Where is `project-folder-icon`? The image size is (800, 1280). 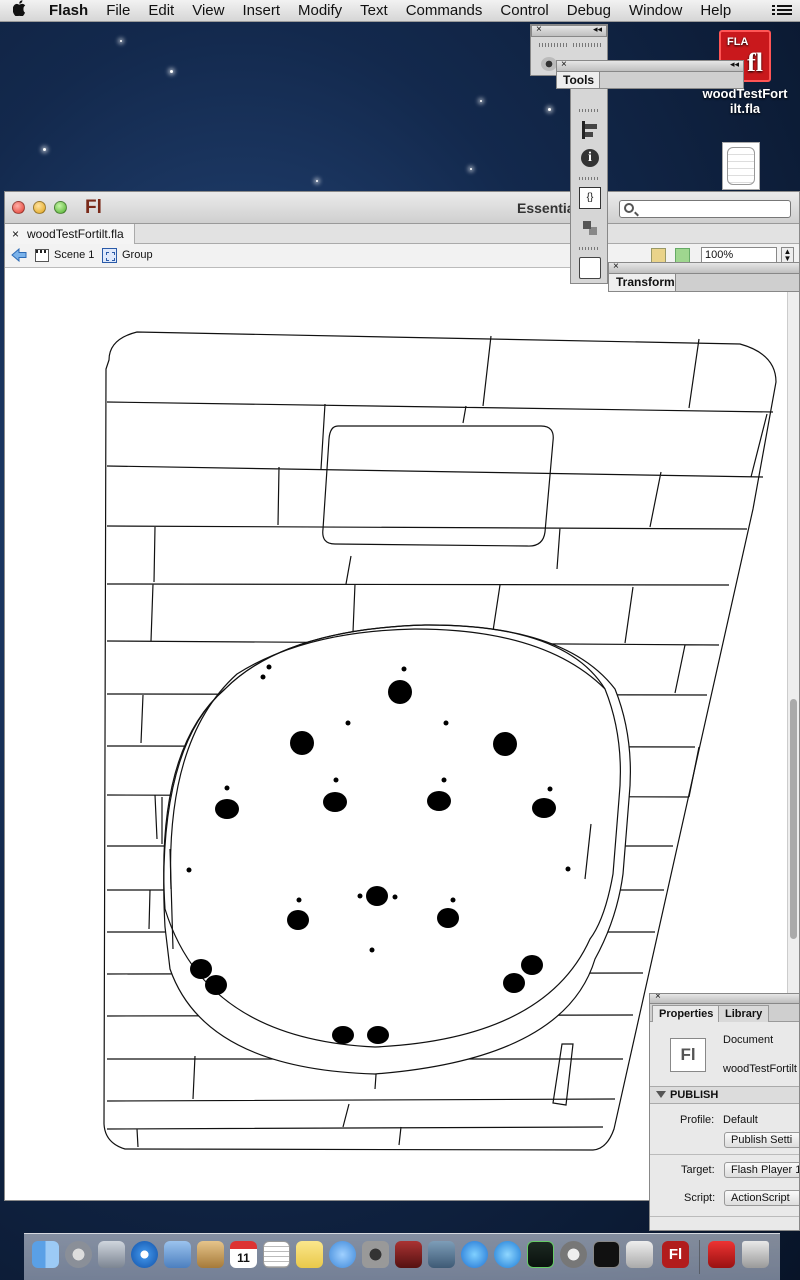
project-folder-icon is located at coordinates (590, 268).